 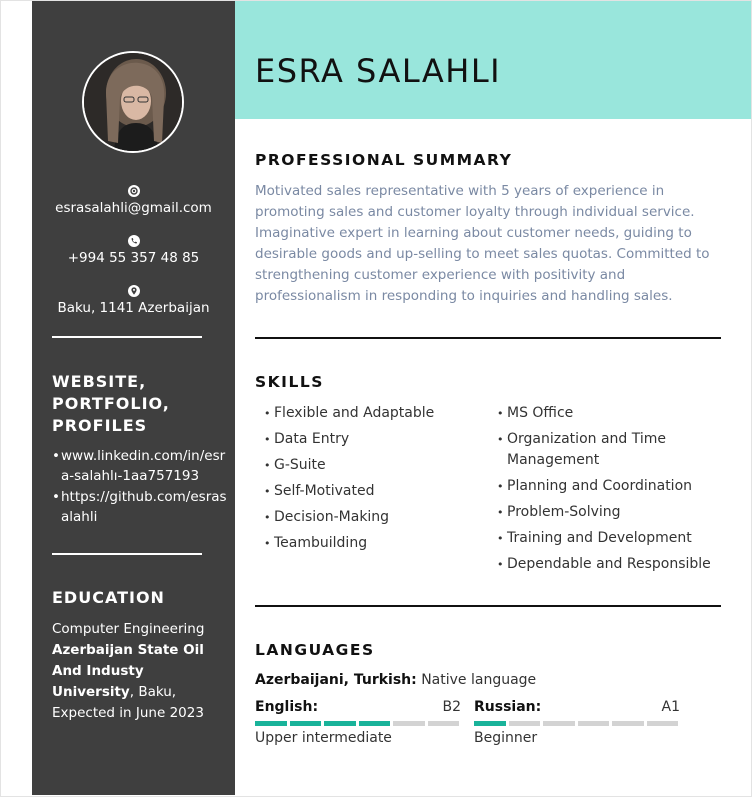 I want to click on language-english: English: B2 Upper intermediate, so click(x=358, y=722).